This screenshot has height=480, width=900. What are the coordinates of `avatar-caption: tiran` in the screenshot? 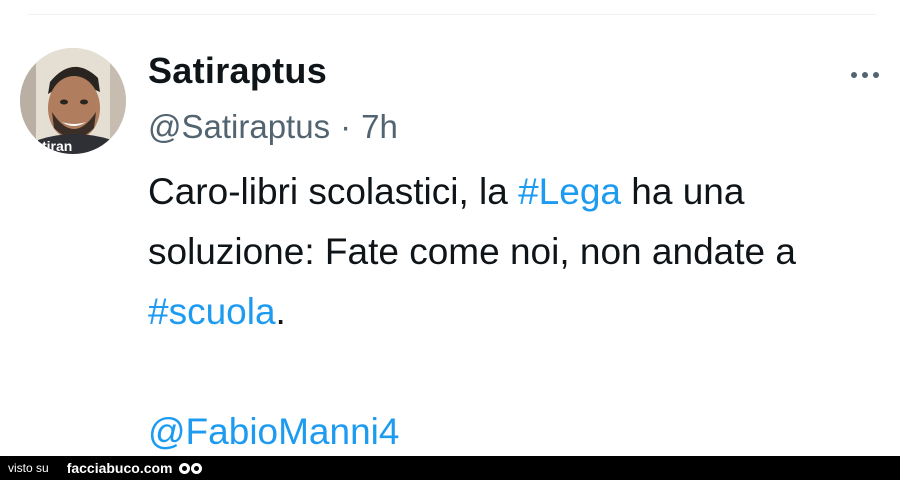 It's located at (57, 146).